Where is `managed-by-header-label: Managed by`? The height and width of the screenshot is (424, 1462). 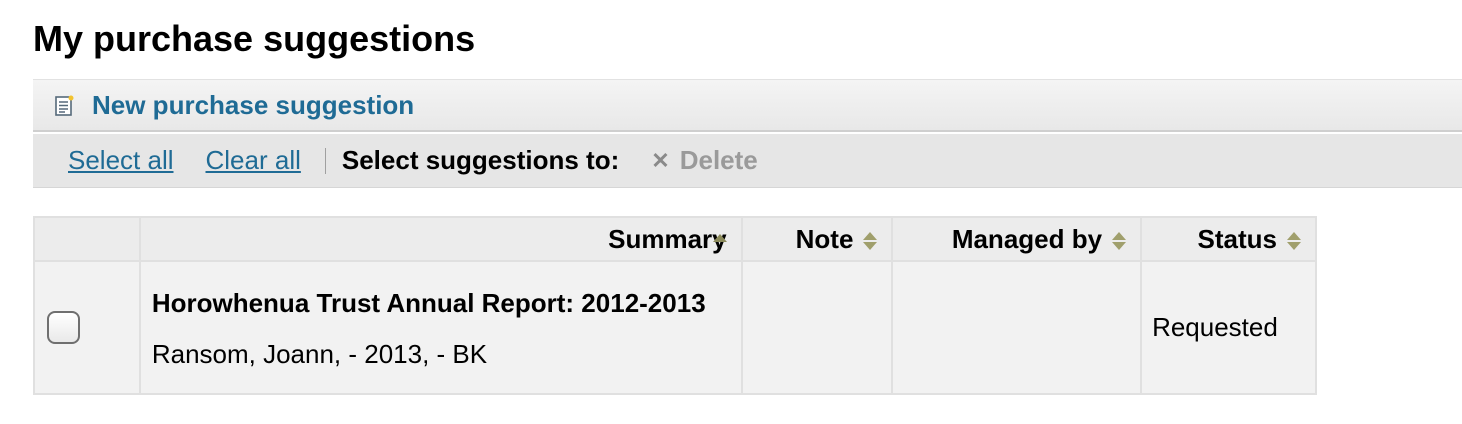 managed-by-header-label: Managed by is located at coordinates (1027, 238).